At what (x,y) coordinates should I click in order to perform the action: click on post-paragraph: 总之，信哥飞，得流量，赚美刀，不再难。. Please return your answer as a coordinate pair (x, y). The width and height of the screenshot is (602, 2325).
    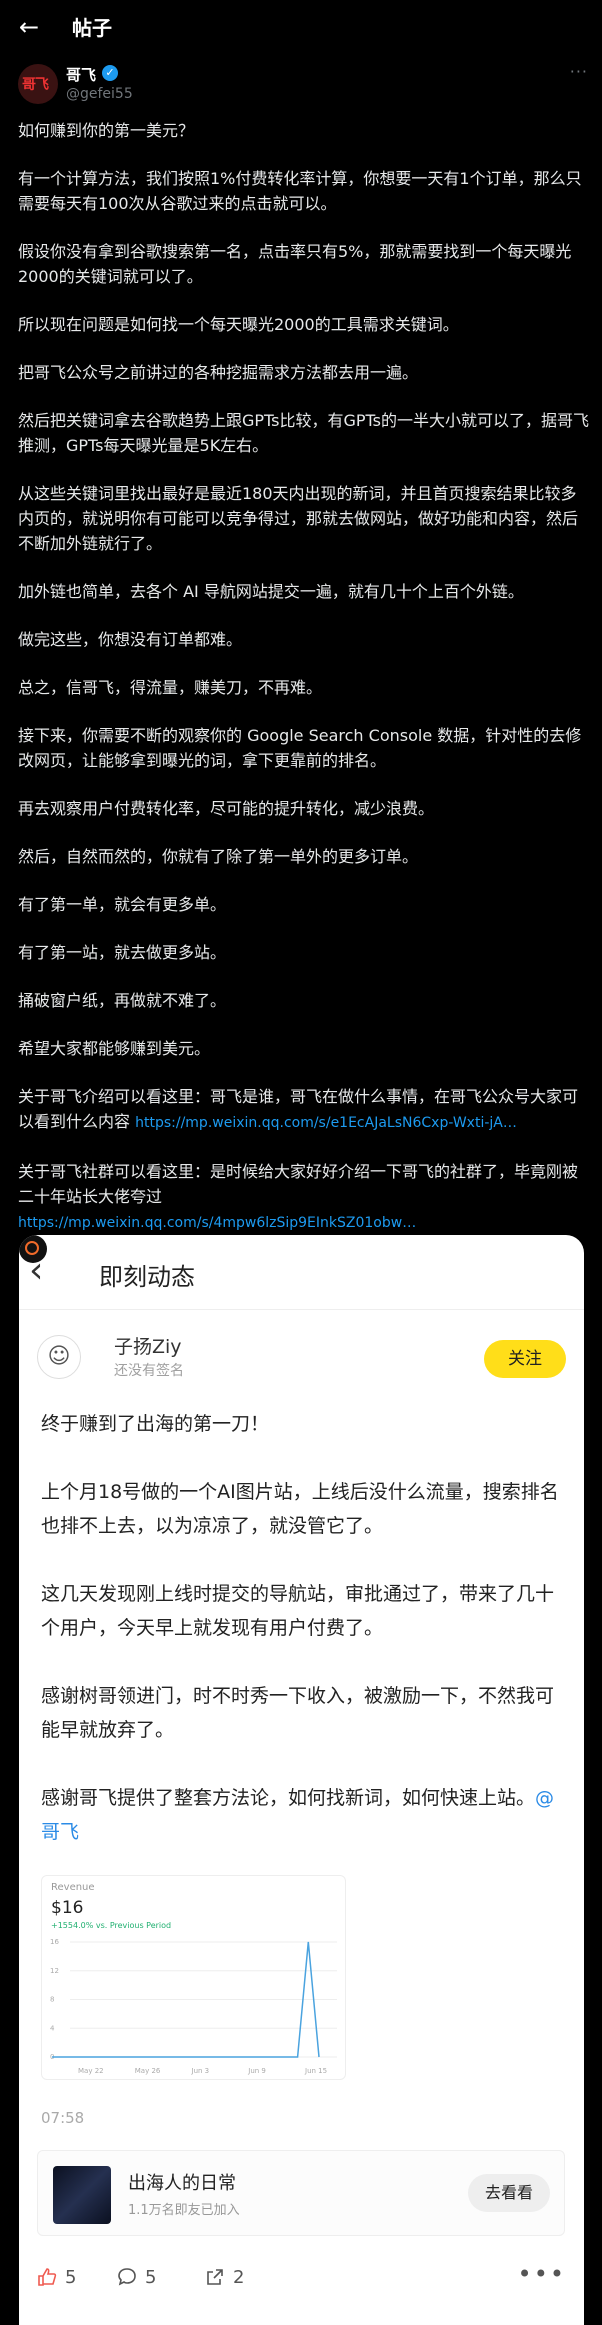
    Looking at the image, I should click on (170, 687).